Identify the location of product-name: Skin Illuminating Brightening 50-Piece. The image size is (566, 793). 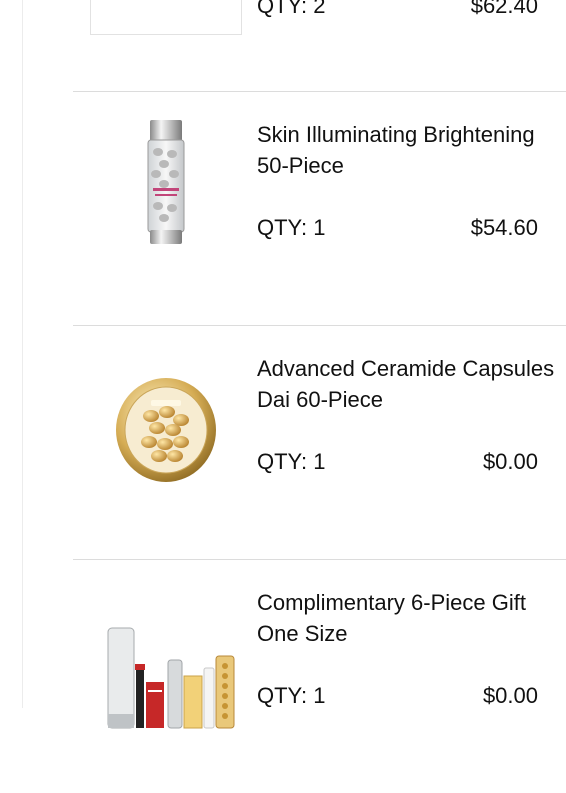
(407, 150).